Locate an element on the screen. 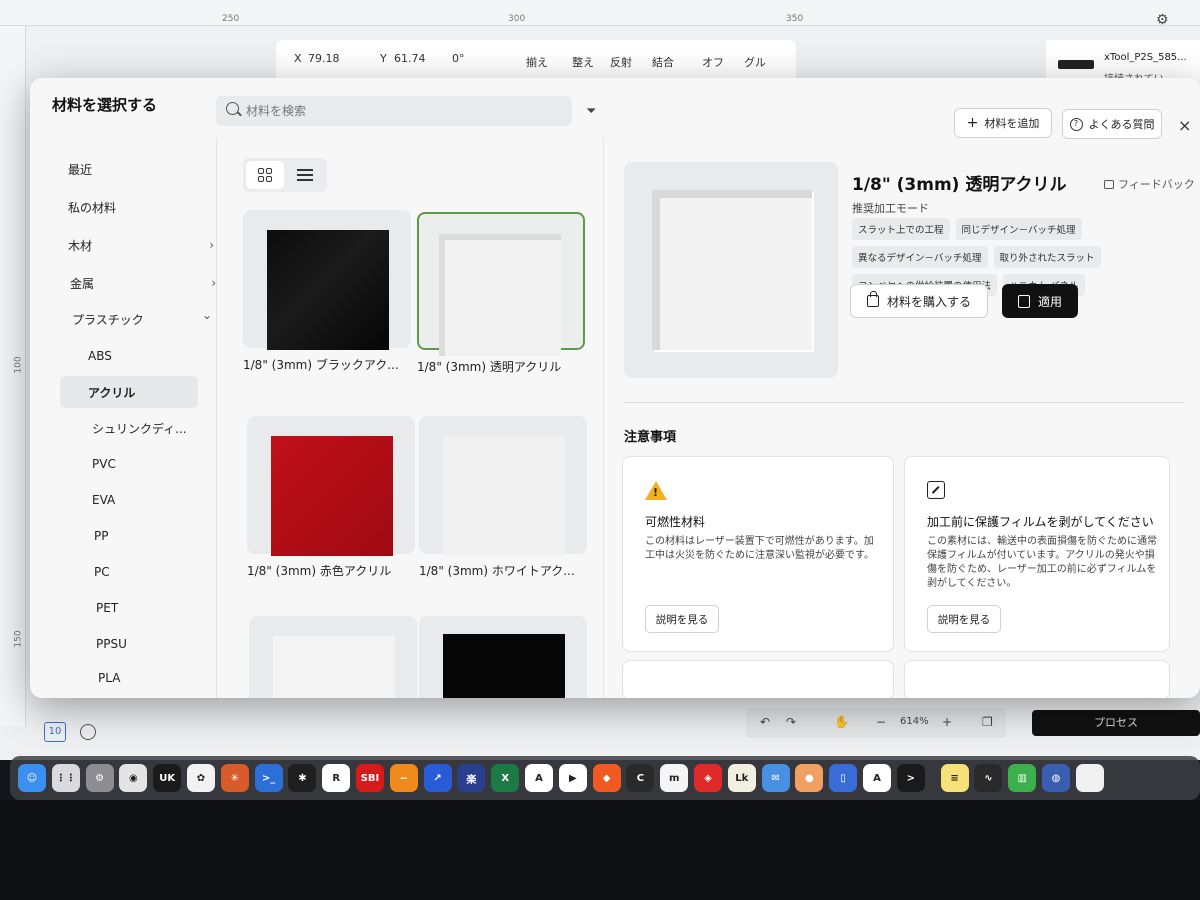 The width and height of the screenshot is (1200, 900). processing-mode-label: 推奨加工モード is located at coordinates (890, 208).